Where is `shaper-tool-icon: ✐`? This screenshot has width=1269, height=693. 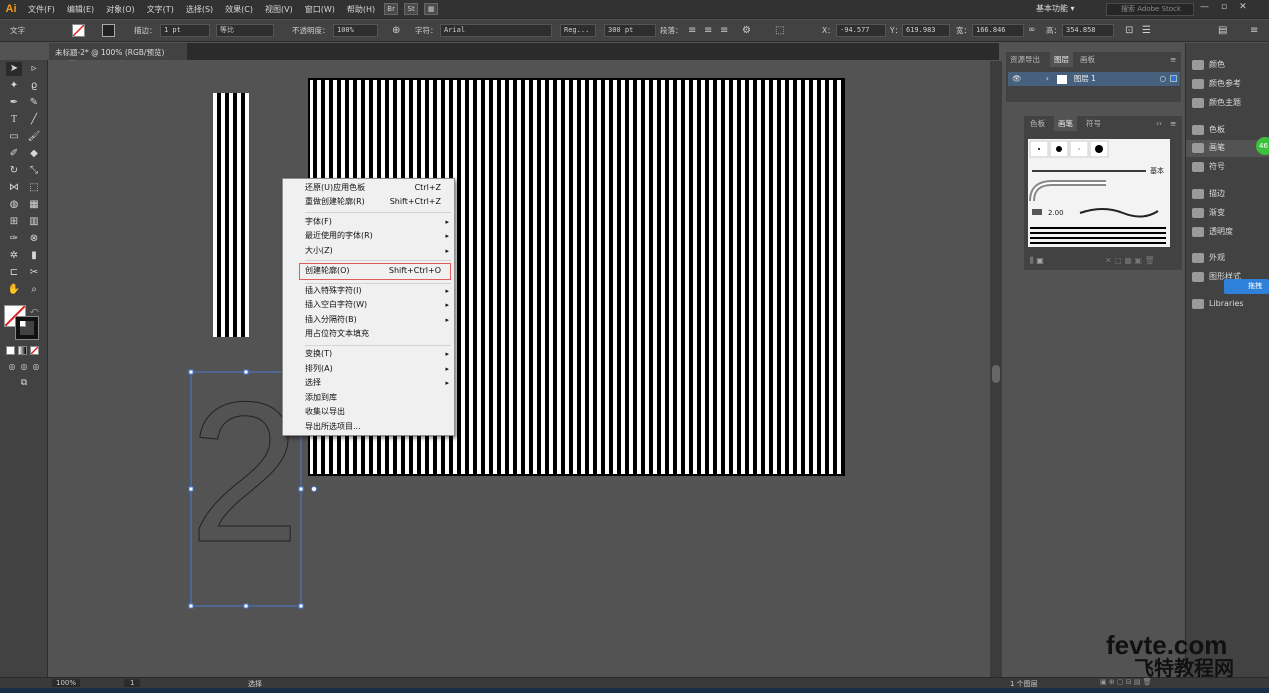 shaper-tool-icon: ✐ is located at coordinates (14, 154).